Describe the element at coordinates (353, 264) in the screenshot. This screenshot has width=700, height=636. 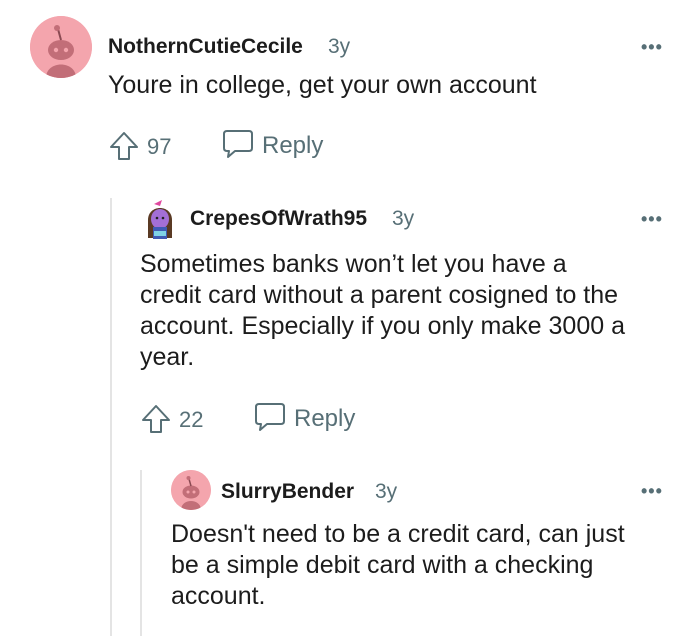
I see `comment-body-line: Sometimes banks won’t let you have a` at that location.